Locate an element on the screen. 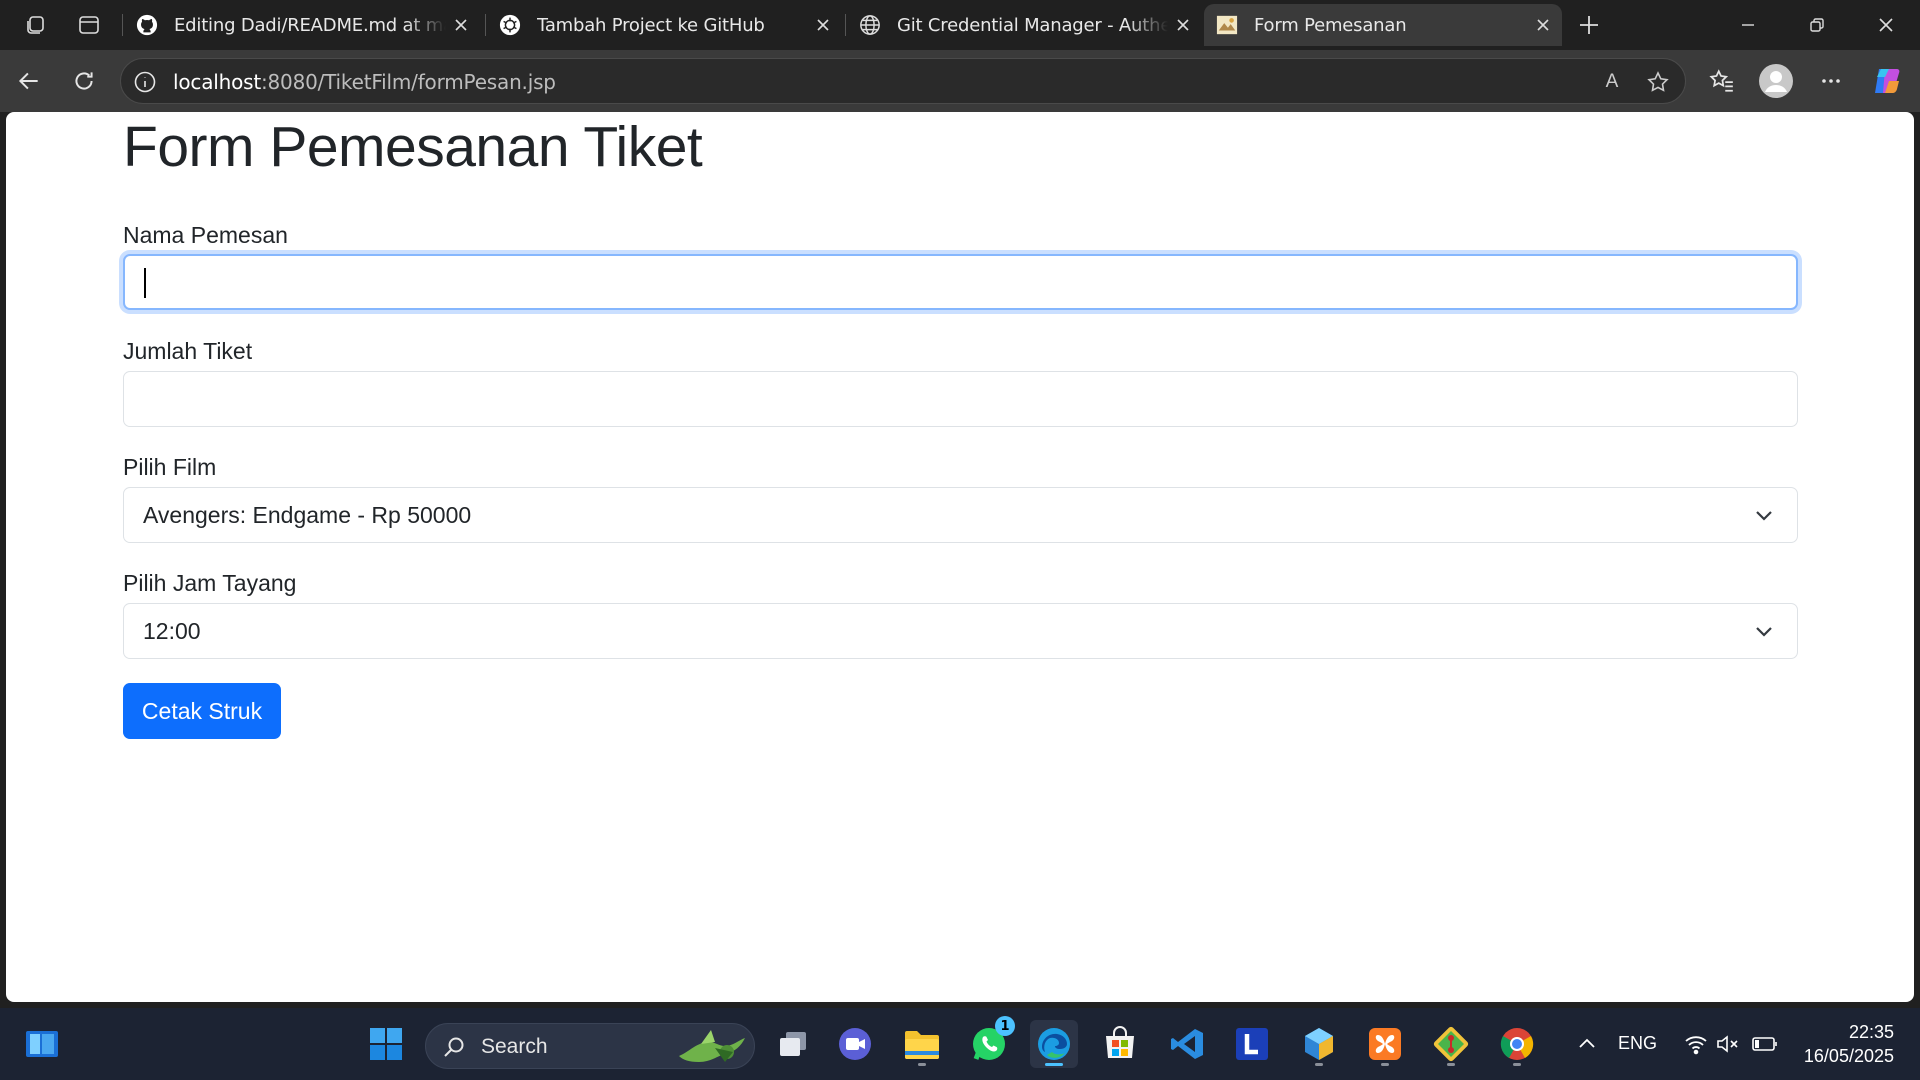  windows-start-icon is located at coordinates (386, 1044).